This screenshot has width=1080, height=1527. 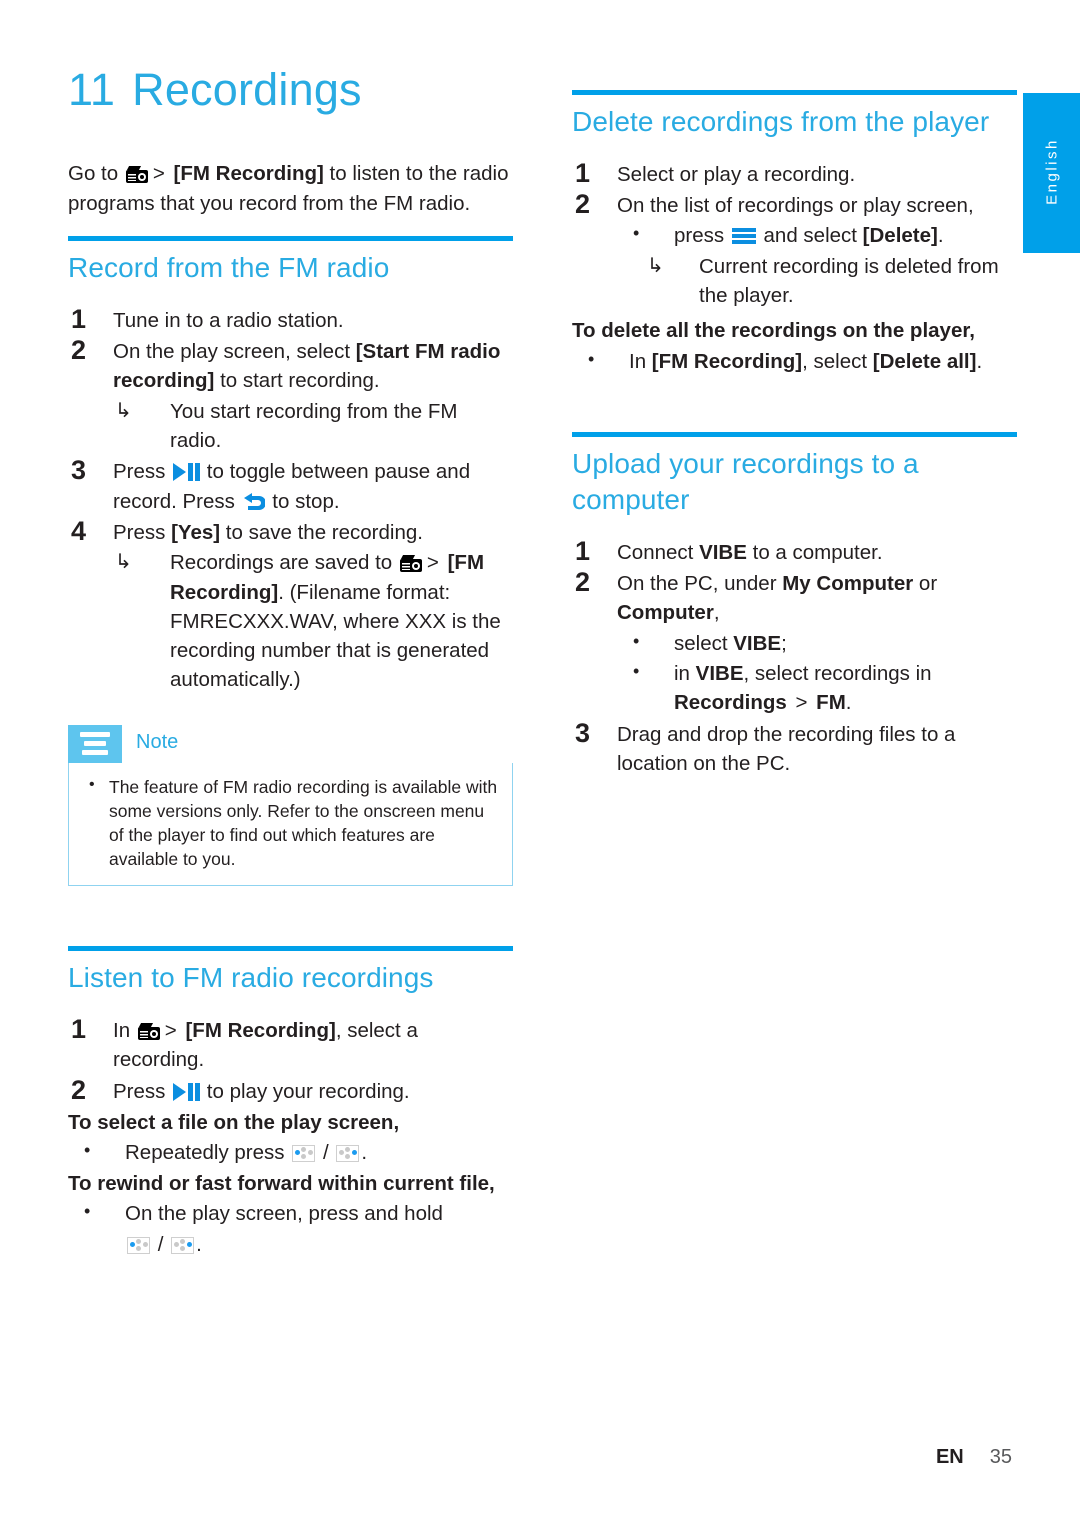 What do you see at coordinates (248, 174) in the screenshot?
I see `intro-bracket: [FM Recording]` at bounding box center [248, 174].